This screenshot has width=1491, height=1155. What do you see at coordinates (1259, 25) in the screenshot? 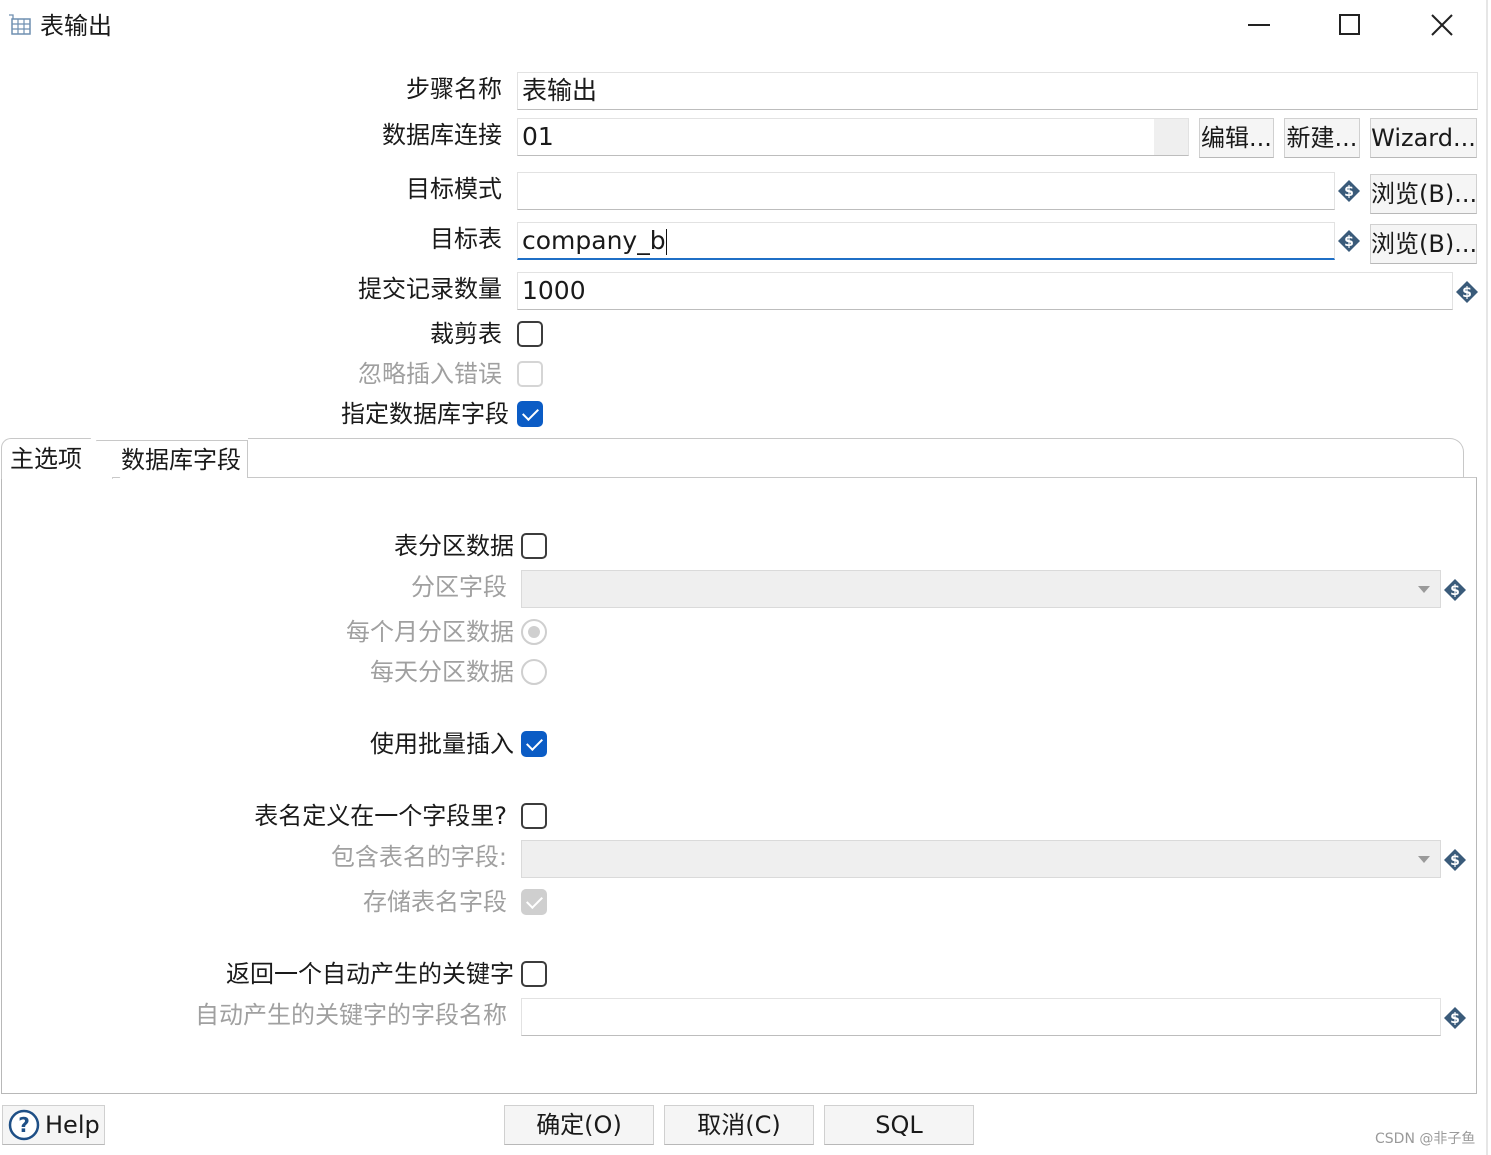
I see `minimize-icon` at bounding box center [1259, 25].